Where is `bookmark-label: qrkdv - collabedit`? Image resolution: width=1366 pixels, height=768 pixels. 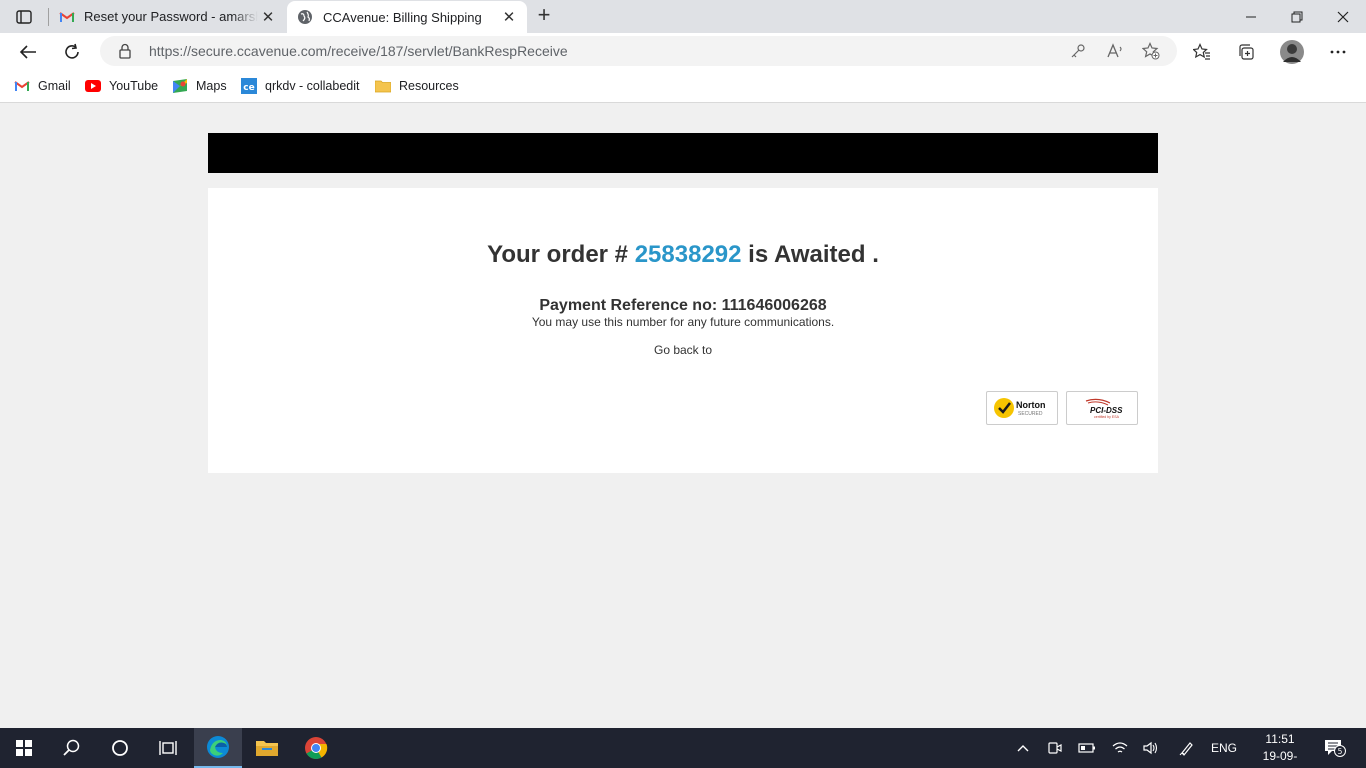
bookmark-label: qrkdv - collabedit is located at coordinates (312, 86).